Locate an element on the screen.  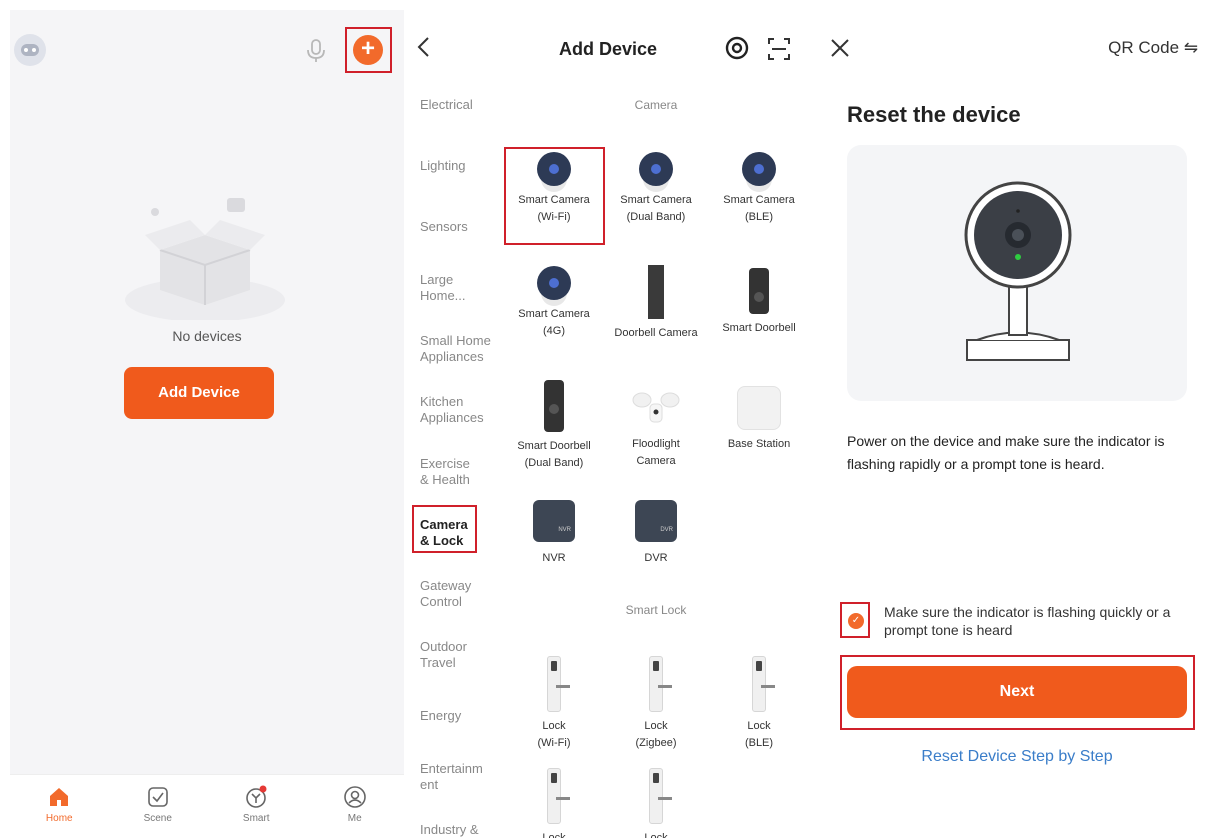
nvr-icon: NVR is located at coordinates (554, 521).